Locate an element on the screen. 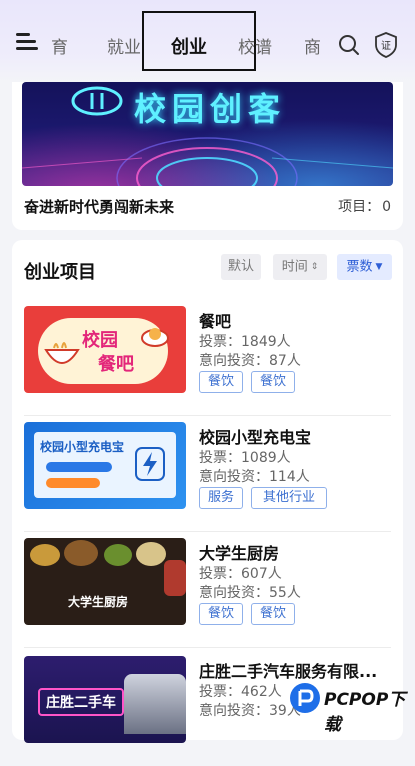 Image resolution: width=415 pixels, height=766 pixels. sort-default-button: 默认 is located at coordinates (241, 267).